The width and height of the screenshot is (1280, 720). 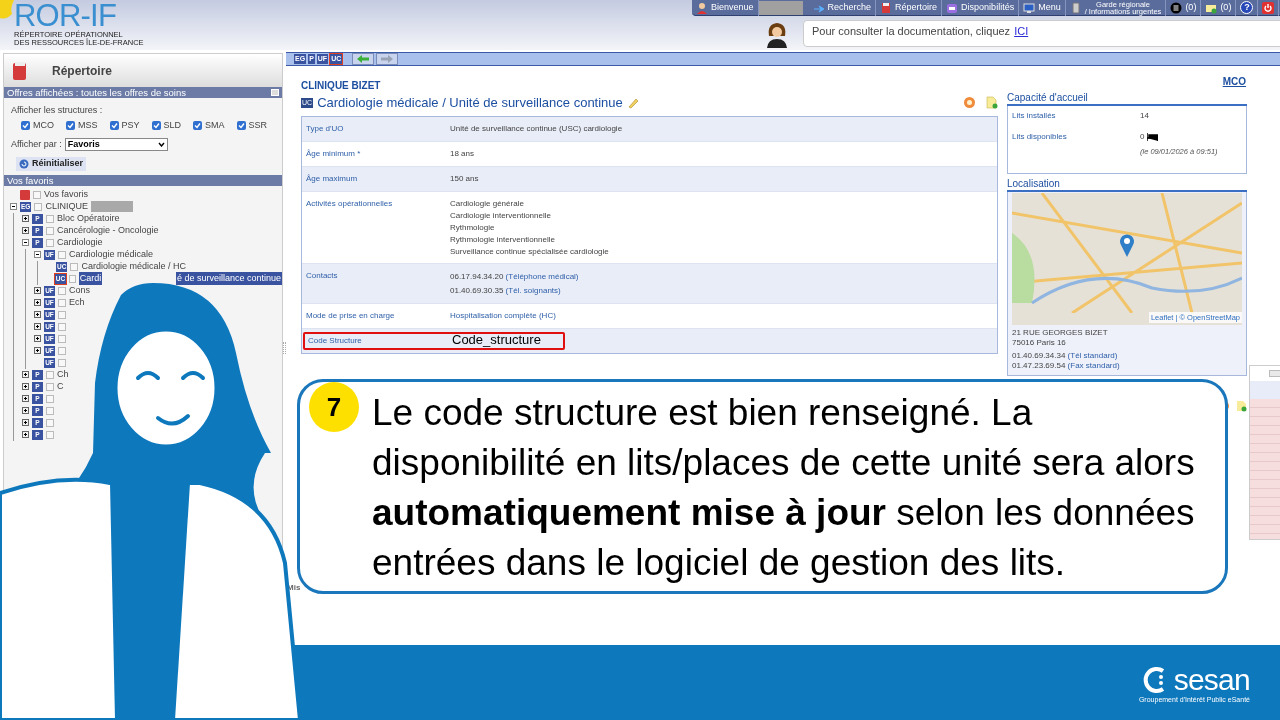 I want to click on field-value: Surveillance continue spécialisée cardiologie, so click(x=529, y=251).